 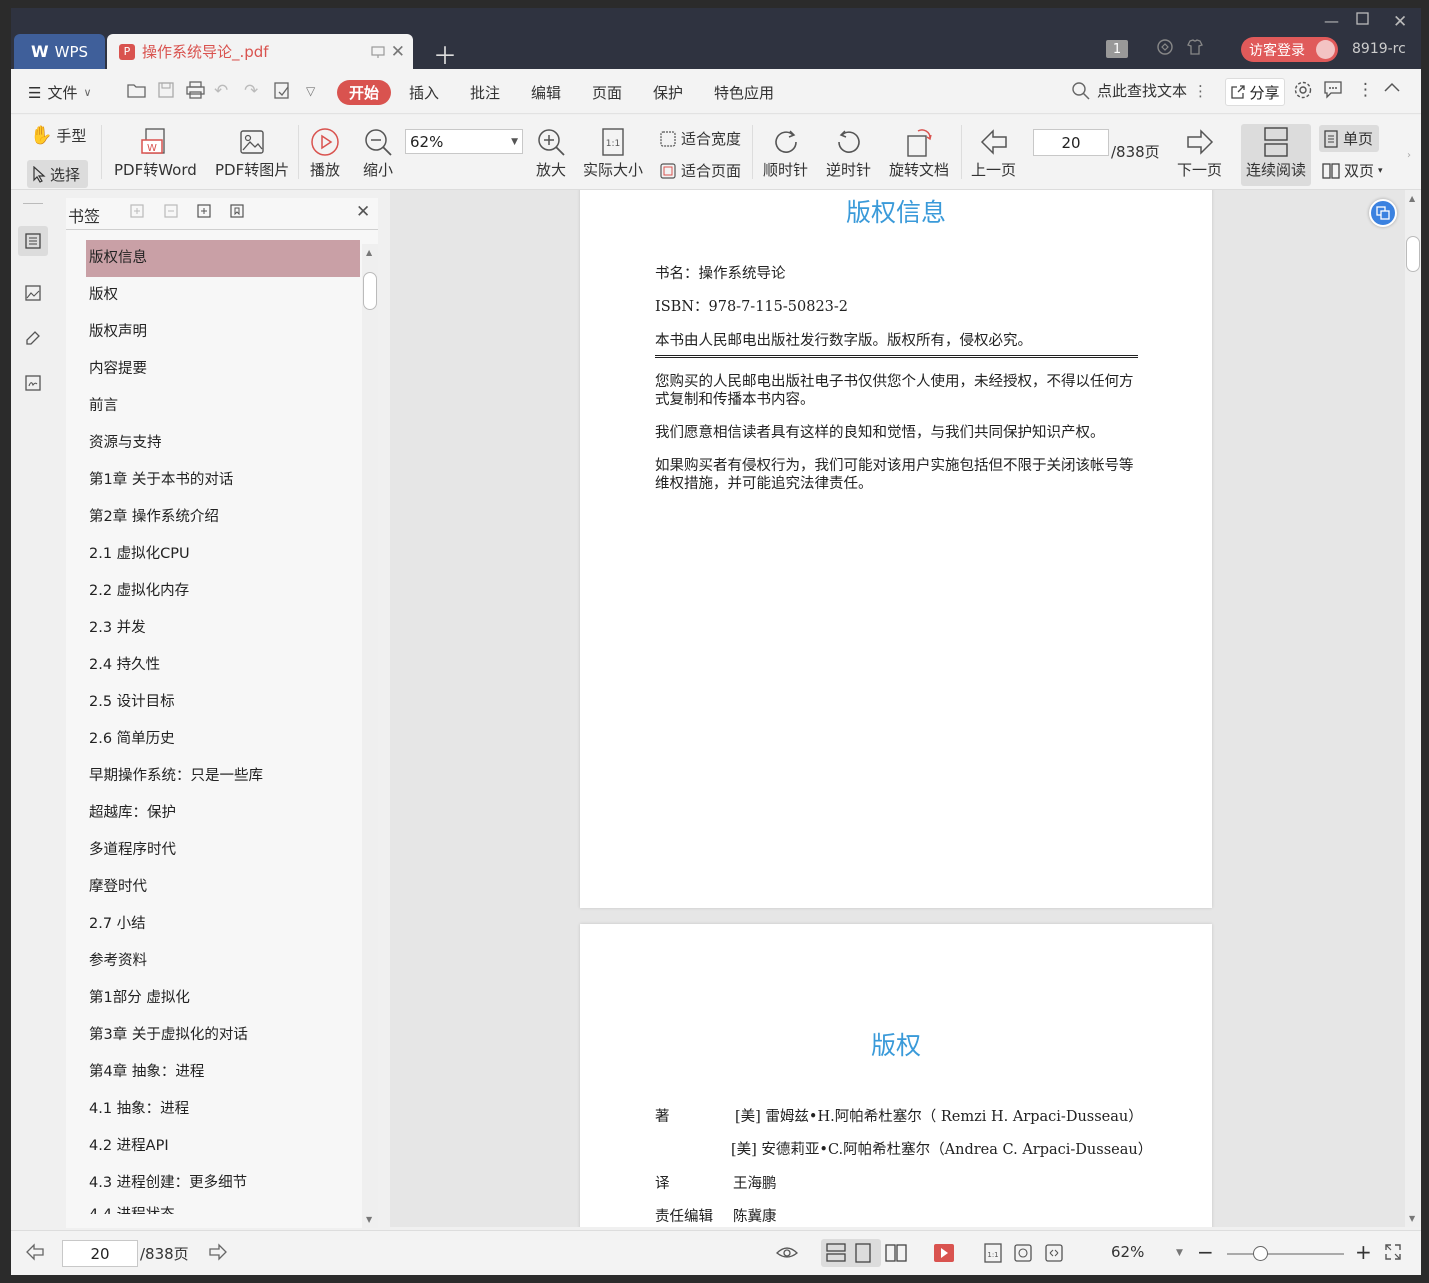 I want to click on bookmark-item: 4.3 进程创建：更多细节, so click(x=223, y=1183).